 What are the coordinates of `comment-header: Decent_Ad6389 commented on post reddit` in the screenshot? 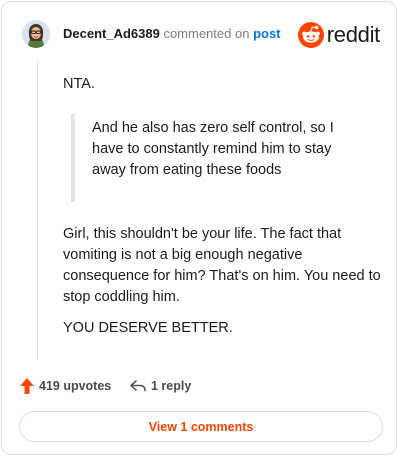 It's located at (200, 35).